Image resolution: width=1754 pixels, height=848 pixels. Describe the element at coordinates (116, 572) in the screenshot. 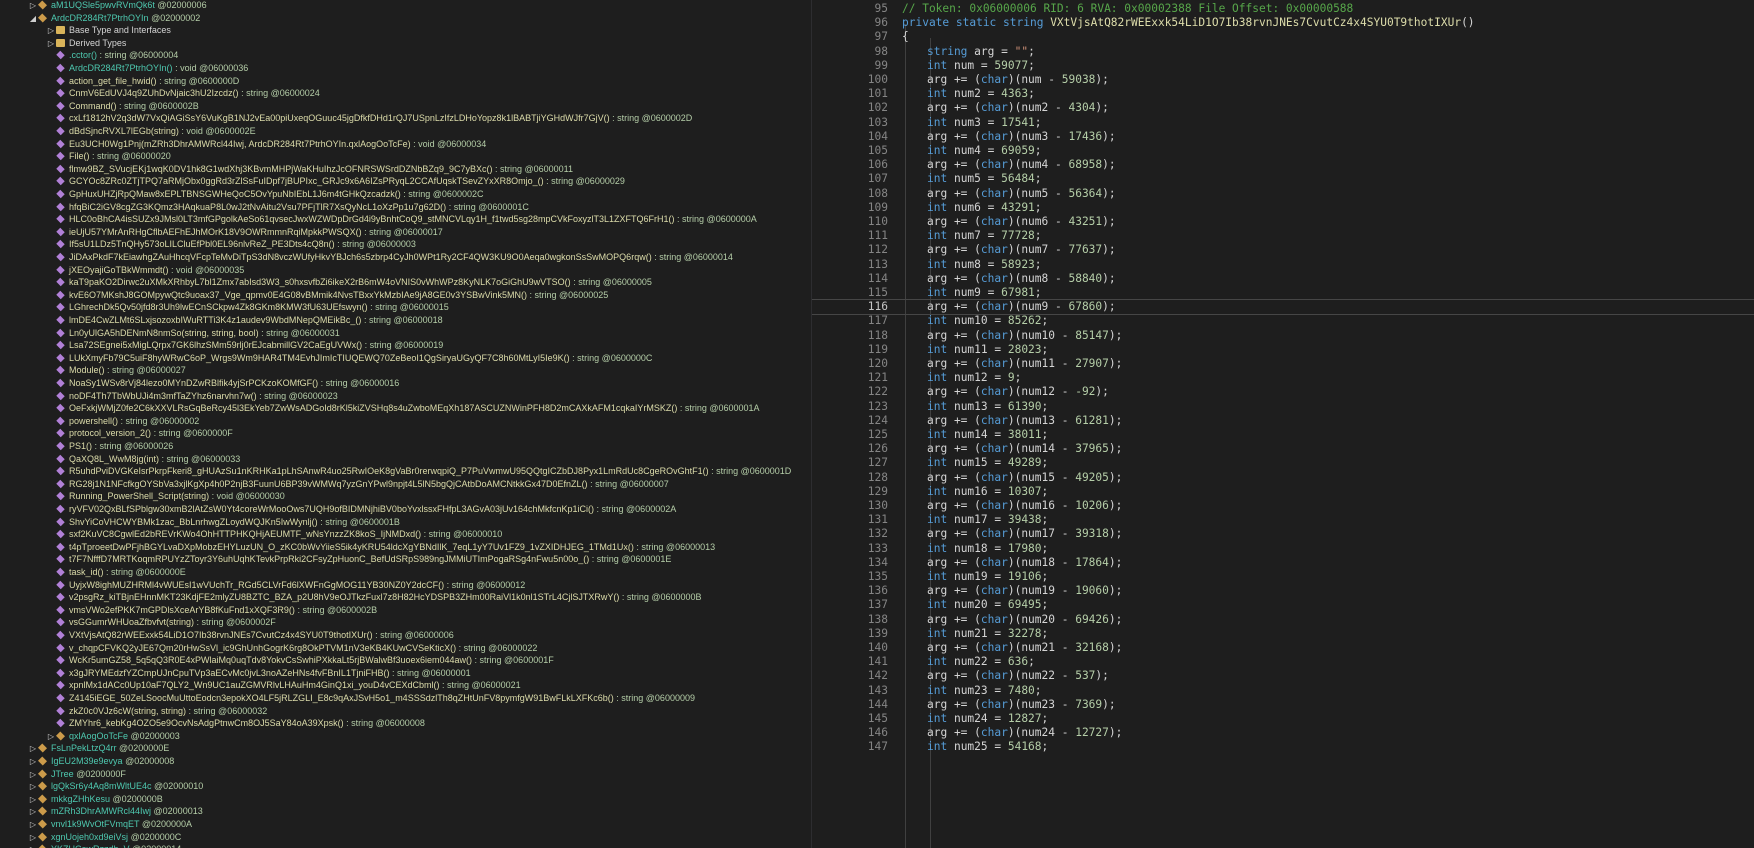

I see `tree-item: task_id() : string @0600000E` at that location.